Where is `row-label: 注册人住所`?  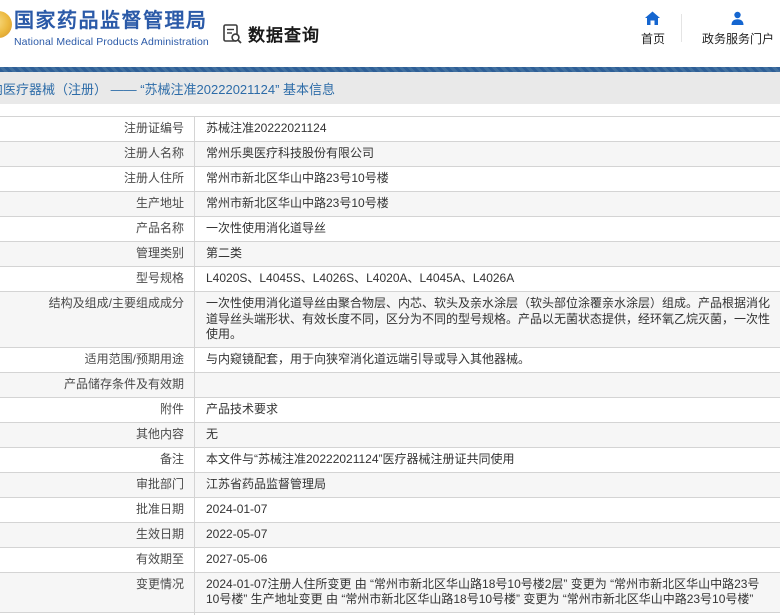
row-label: 注册人住所 is located at coordinates (153, 178).